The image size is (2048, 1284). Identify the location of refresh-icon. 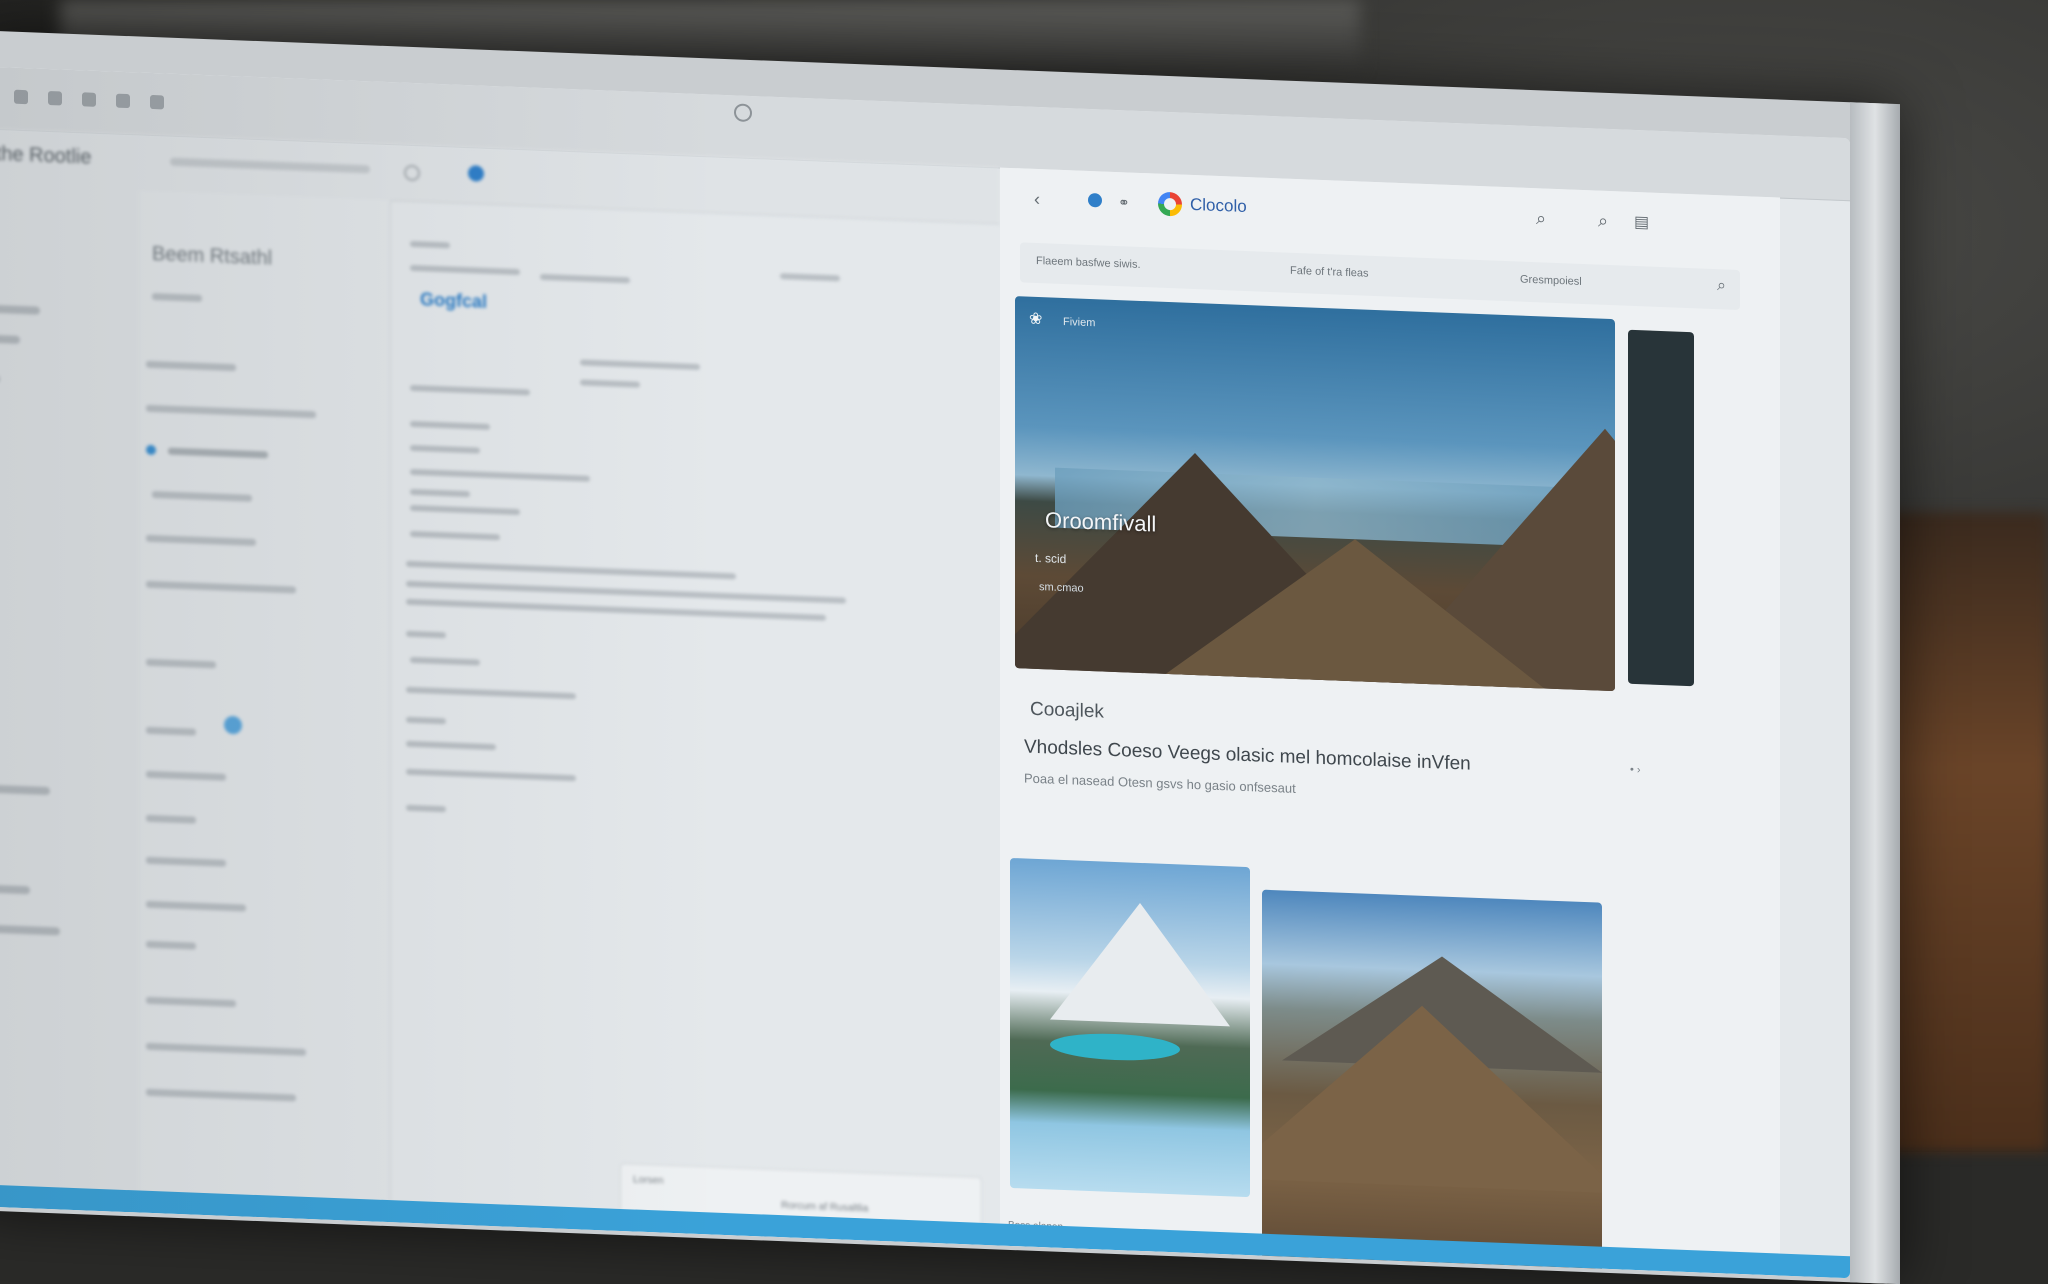
(412, 173).